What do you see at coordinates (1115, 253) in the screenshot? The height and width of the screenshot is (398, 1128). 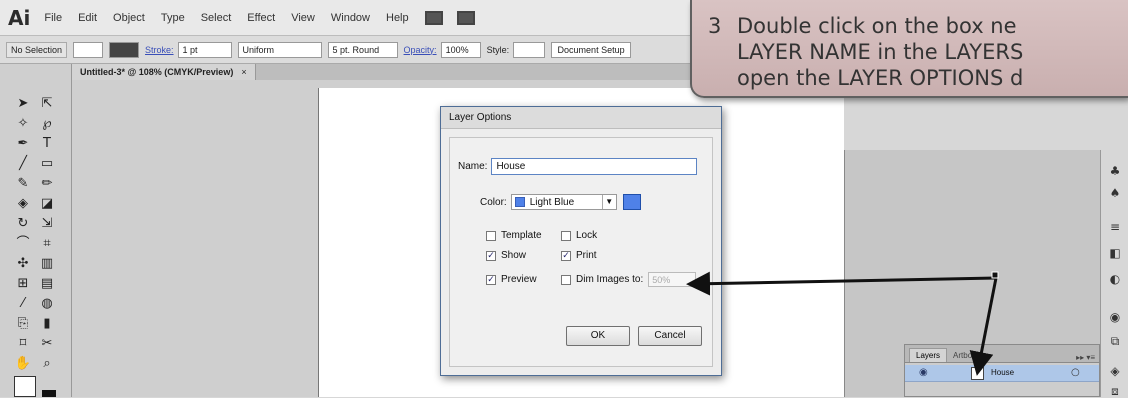 I see `gradient-panel-icon: ◧` at bounding box center [1115, 253].